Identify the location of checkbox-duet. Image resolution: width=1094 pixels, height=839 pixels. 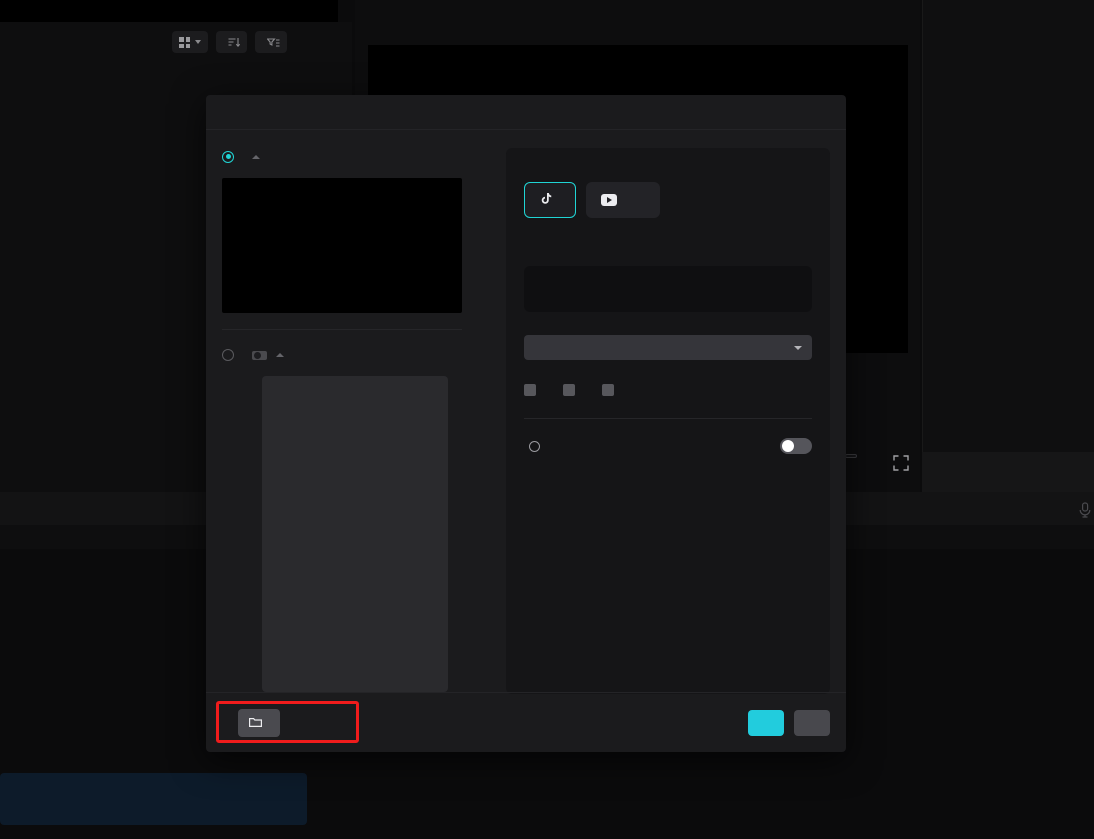
(572, 390).